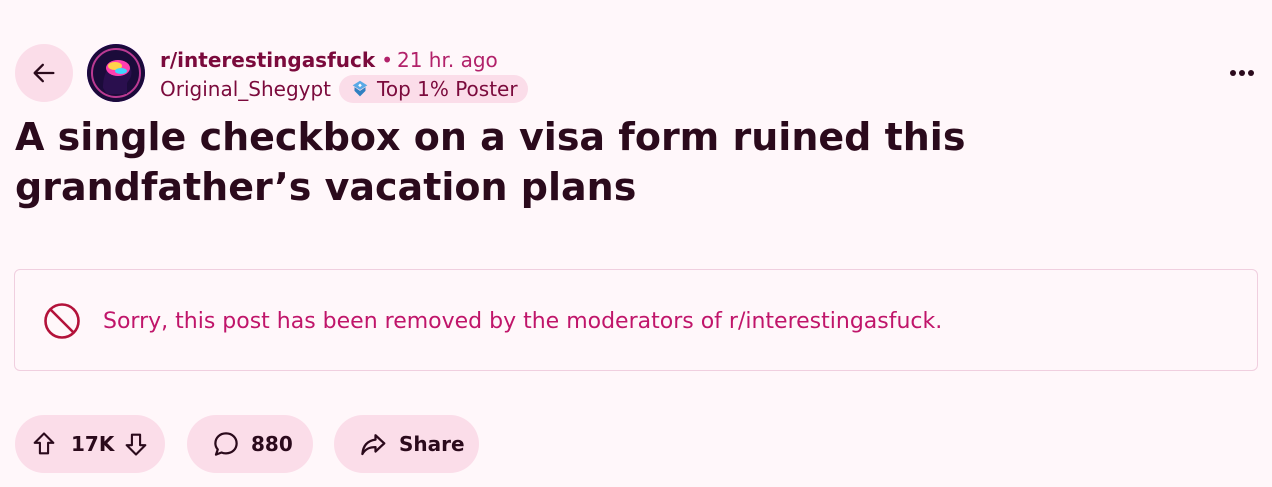 The width and height of the screenshot is (1272, 487). I want to click on more-options-button, so click(1242, 73).